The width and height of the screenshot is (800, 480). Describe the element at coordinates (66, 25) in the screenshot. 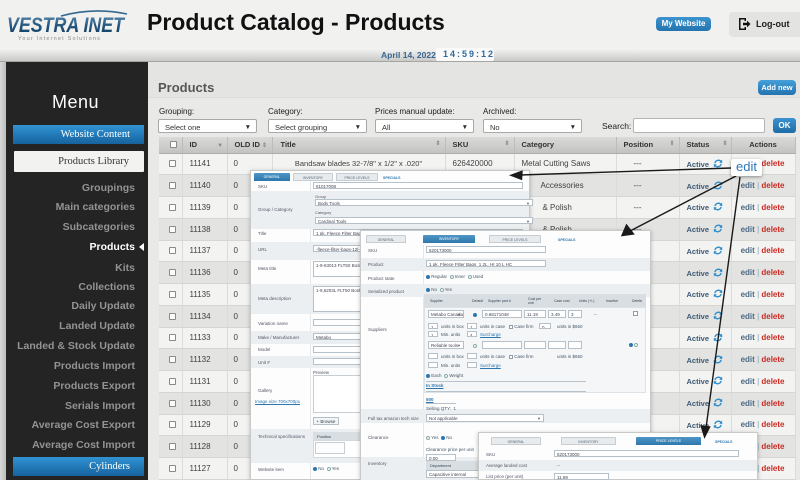

I see `svg-text: VESTRA INET` at that location.